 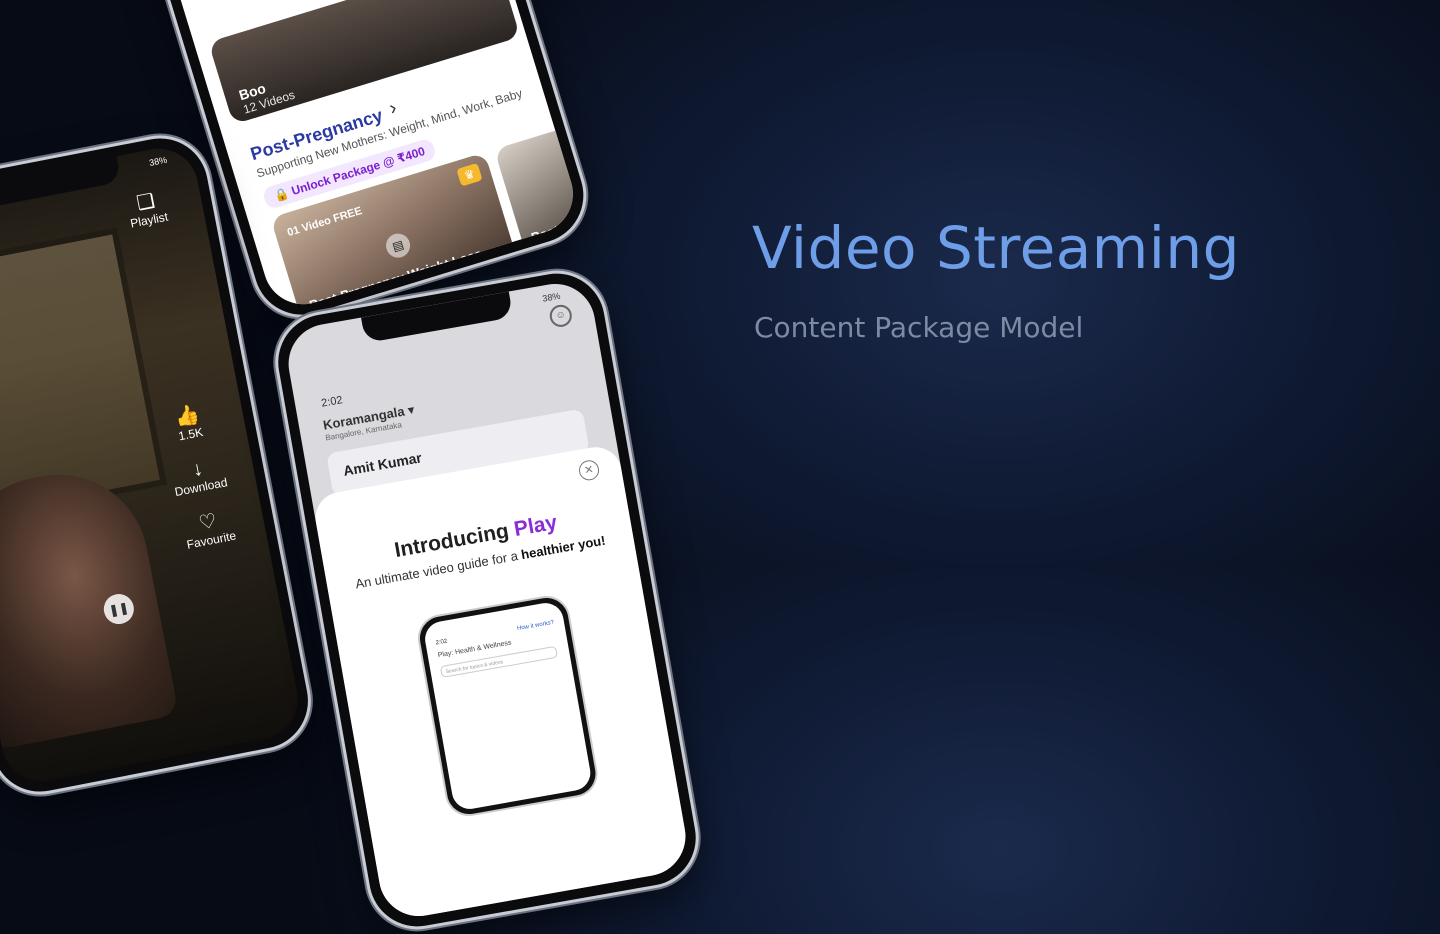 I want to click on free-video-badge: 01 Video FREE, so click(x=324, y=222).